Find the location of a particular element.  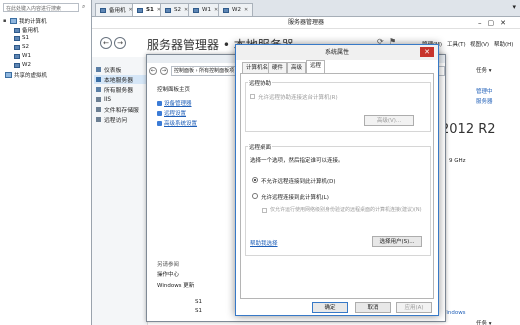

tree-root: ▪ 我的计算机 is located at coordinates (25, 21).